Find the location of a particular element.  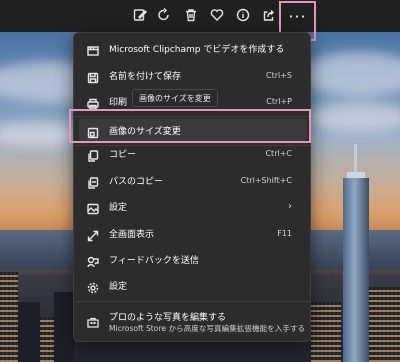

resize-tooltip: 画像のサイズを変更 is located at coordinates (175, 98).